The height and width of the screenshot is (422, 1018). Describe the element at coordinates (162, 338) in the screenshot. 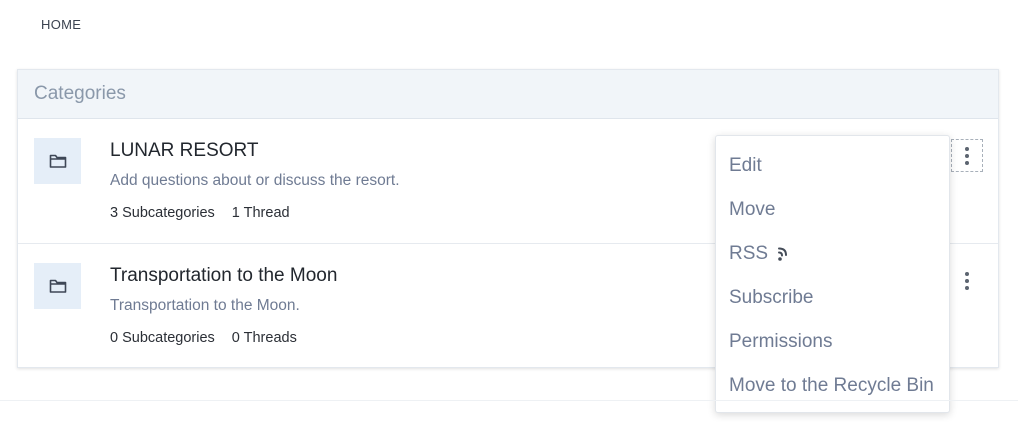

I see `subcategories-count: 0 Subcategories` at that location.